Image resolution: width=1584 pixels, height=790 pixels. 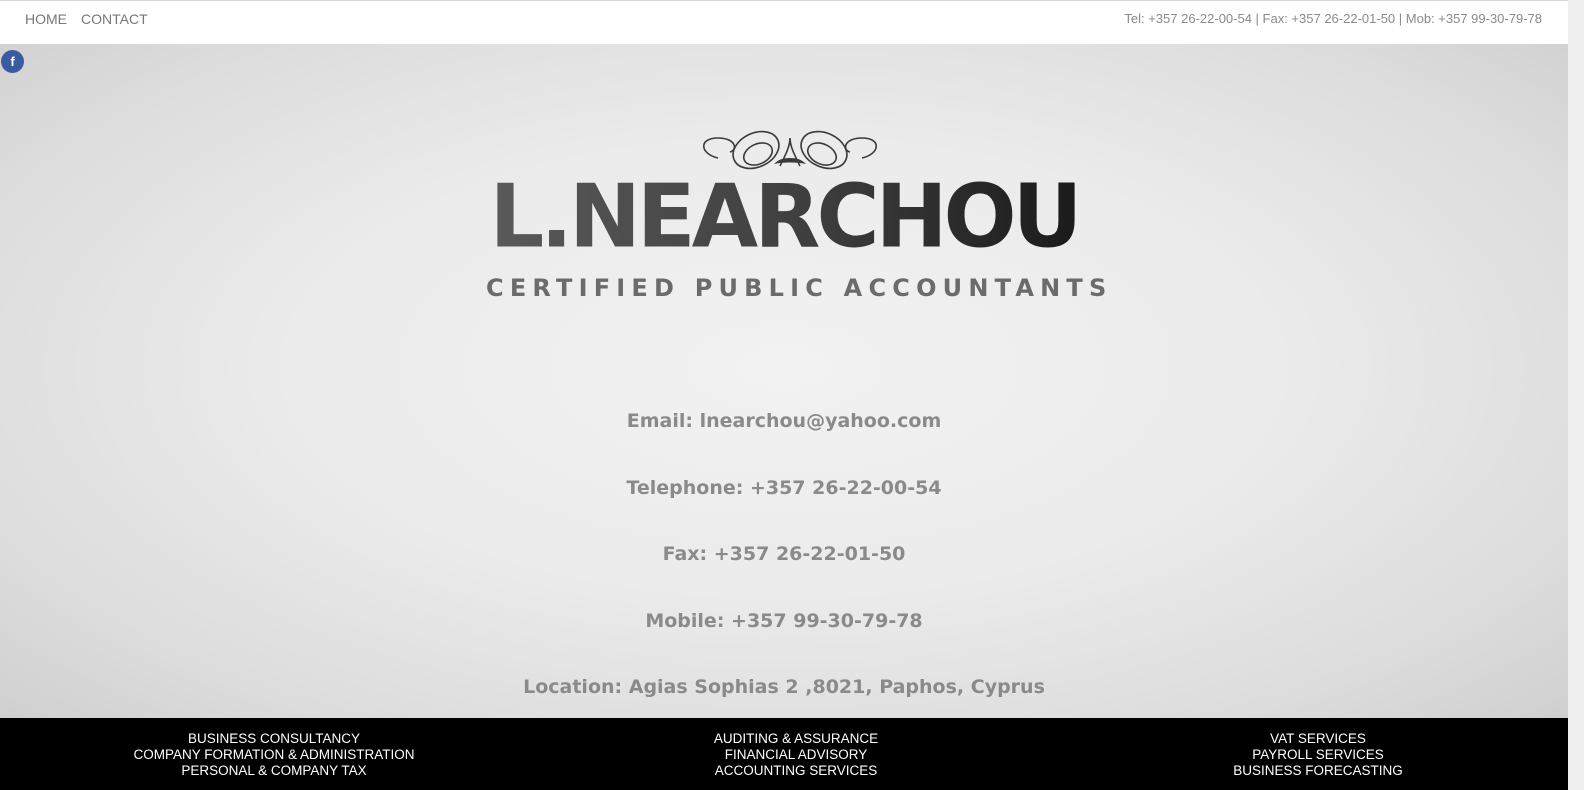 What do you see at coordinates (784, 620) in the screenshot?
I see `mobile-line: Mobile: +357 99-30-79-78` at bounding box center [784, 620].